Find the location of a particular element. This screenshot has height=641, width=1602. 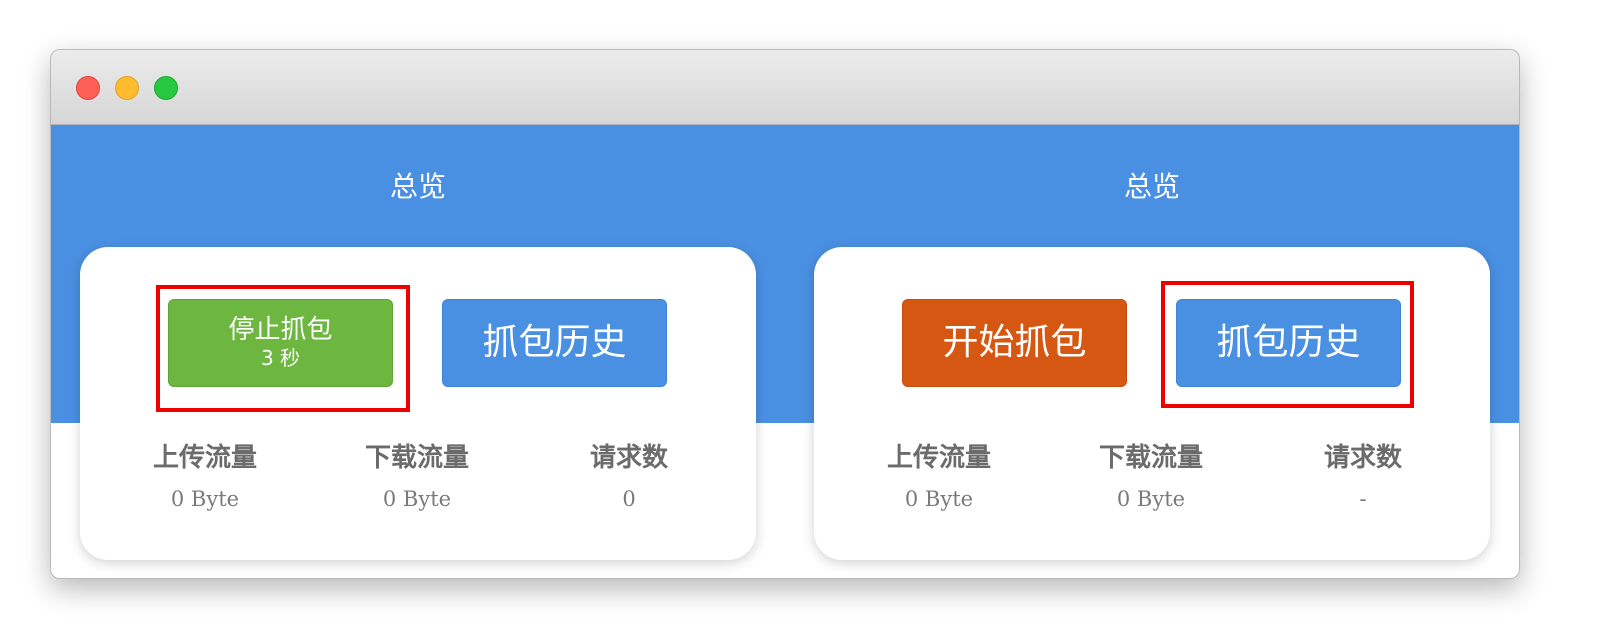

capture-history-button: 抓包历史 is located at coordinates (554, 343).